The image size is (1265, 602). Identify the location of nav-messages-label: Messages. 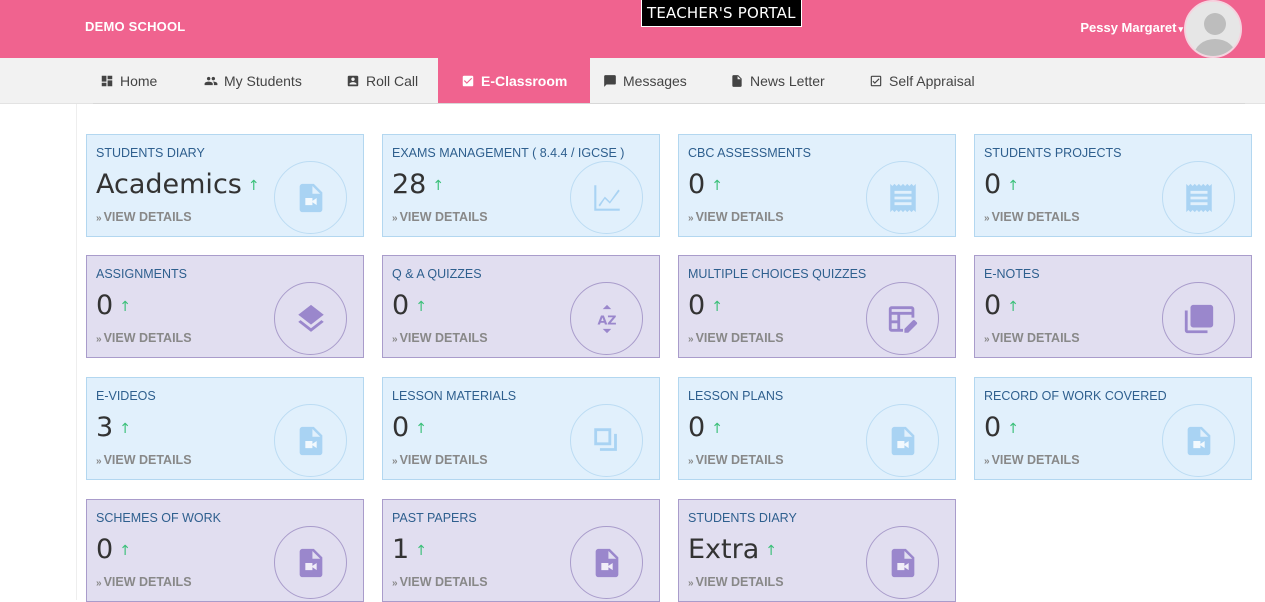
(655, 81).